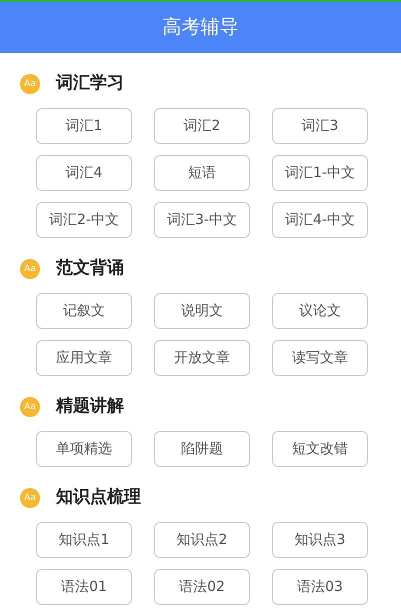  I want to click on section-title: 词汇学习, so click(90, 84).